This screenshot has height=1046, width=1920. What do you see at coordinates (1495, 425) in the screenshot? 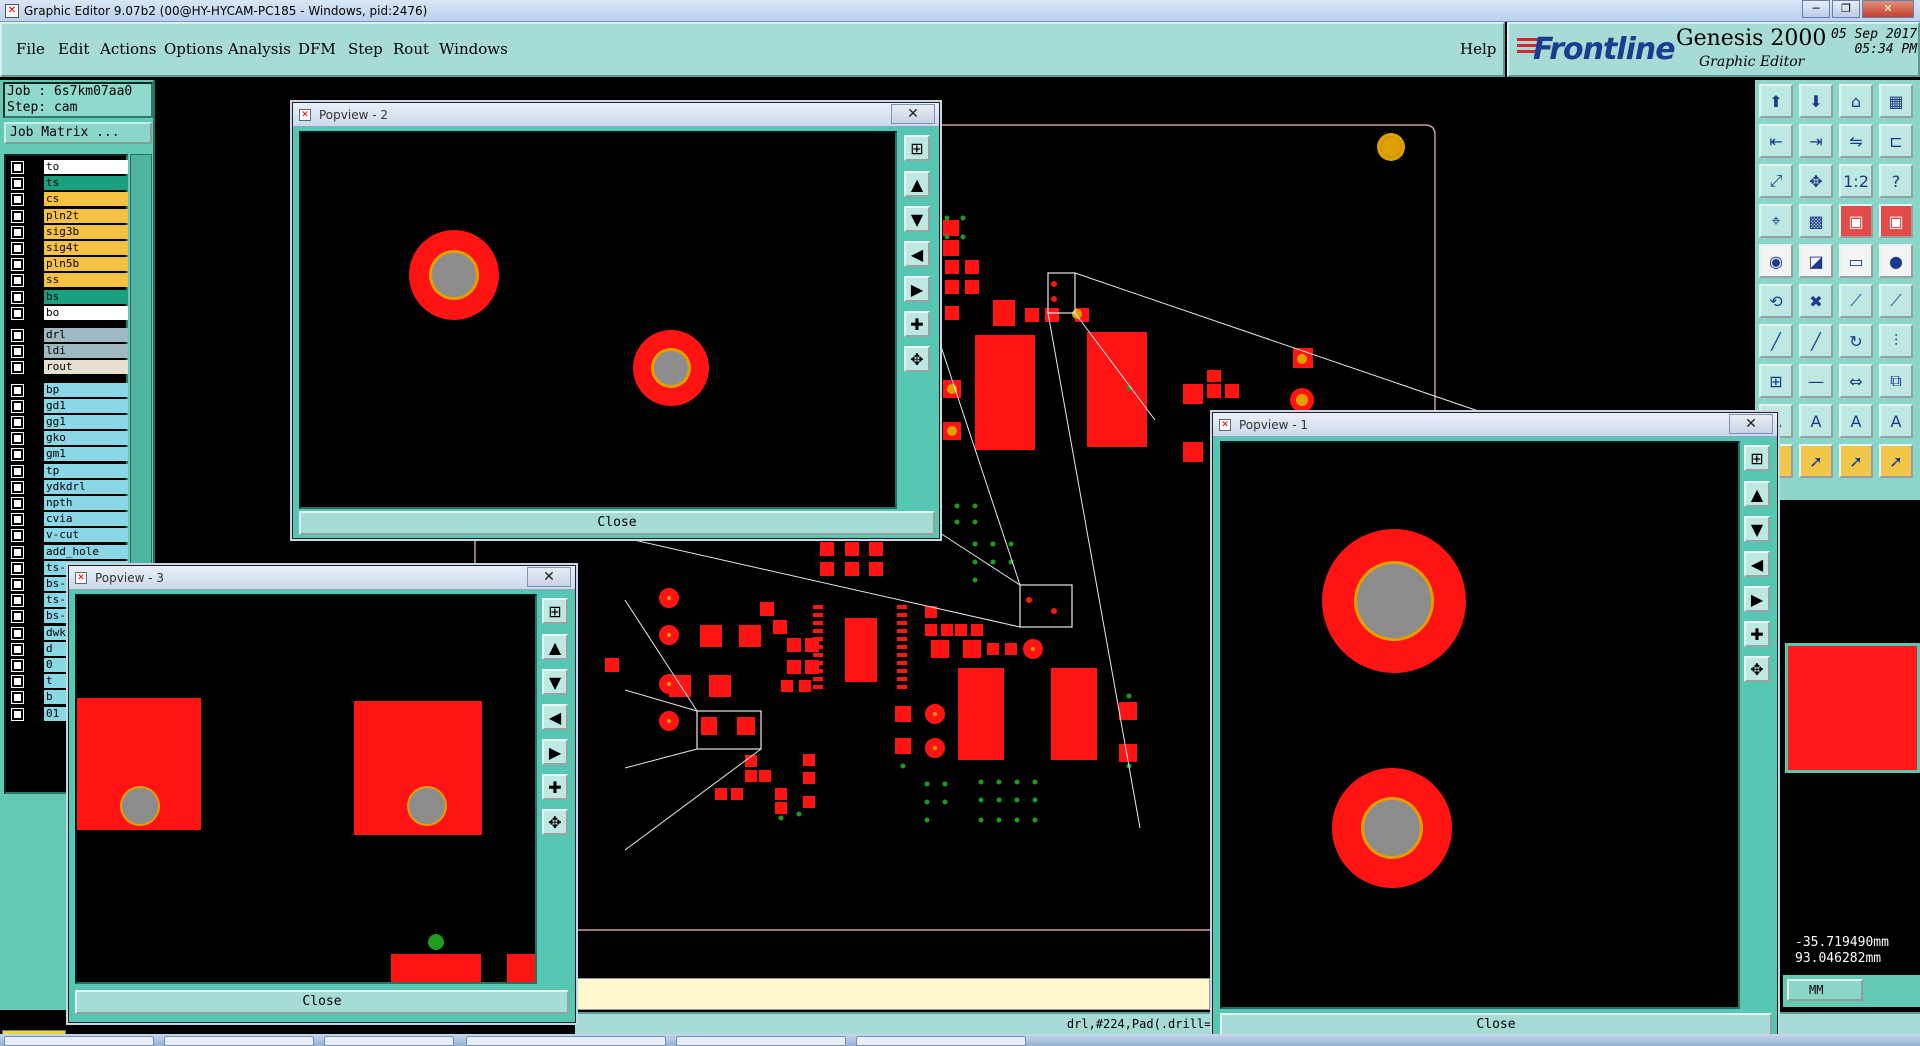
I see `popview-1-titlebar: Popview - 1` at bounding box center [1495, 425].